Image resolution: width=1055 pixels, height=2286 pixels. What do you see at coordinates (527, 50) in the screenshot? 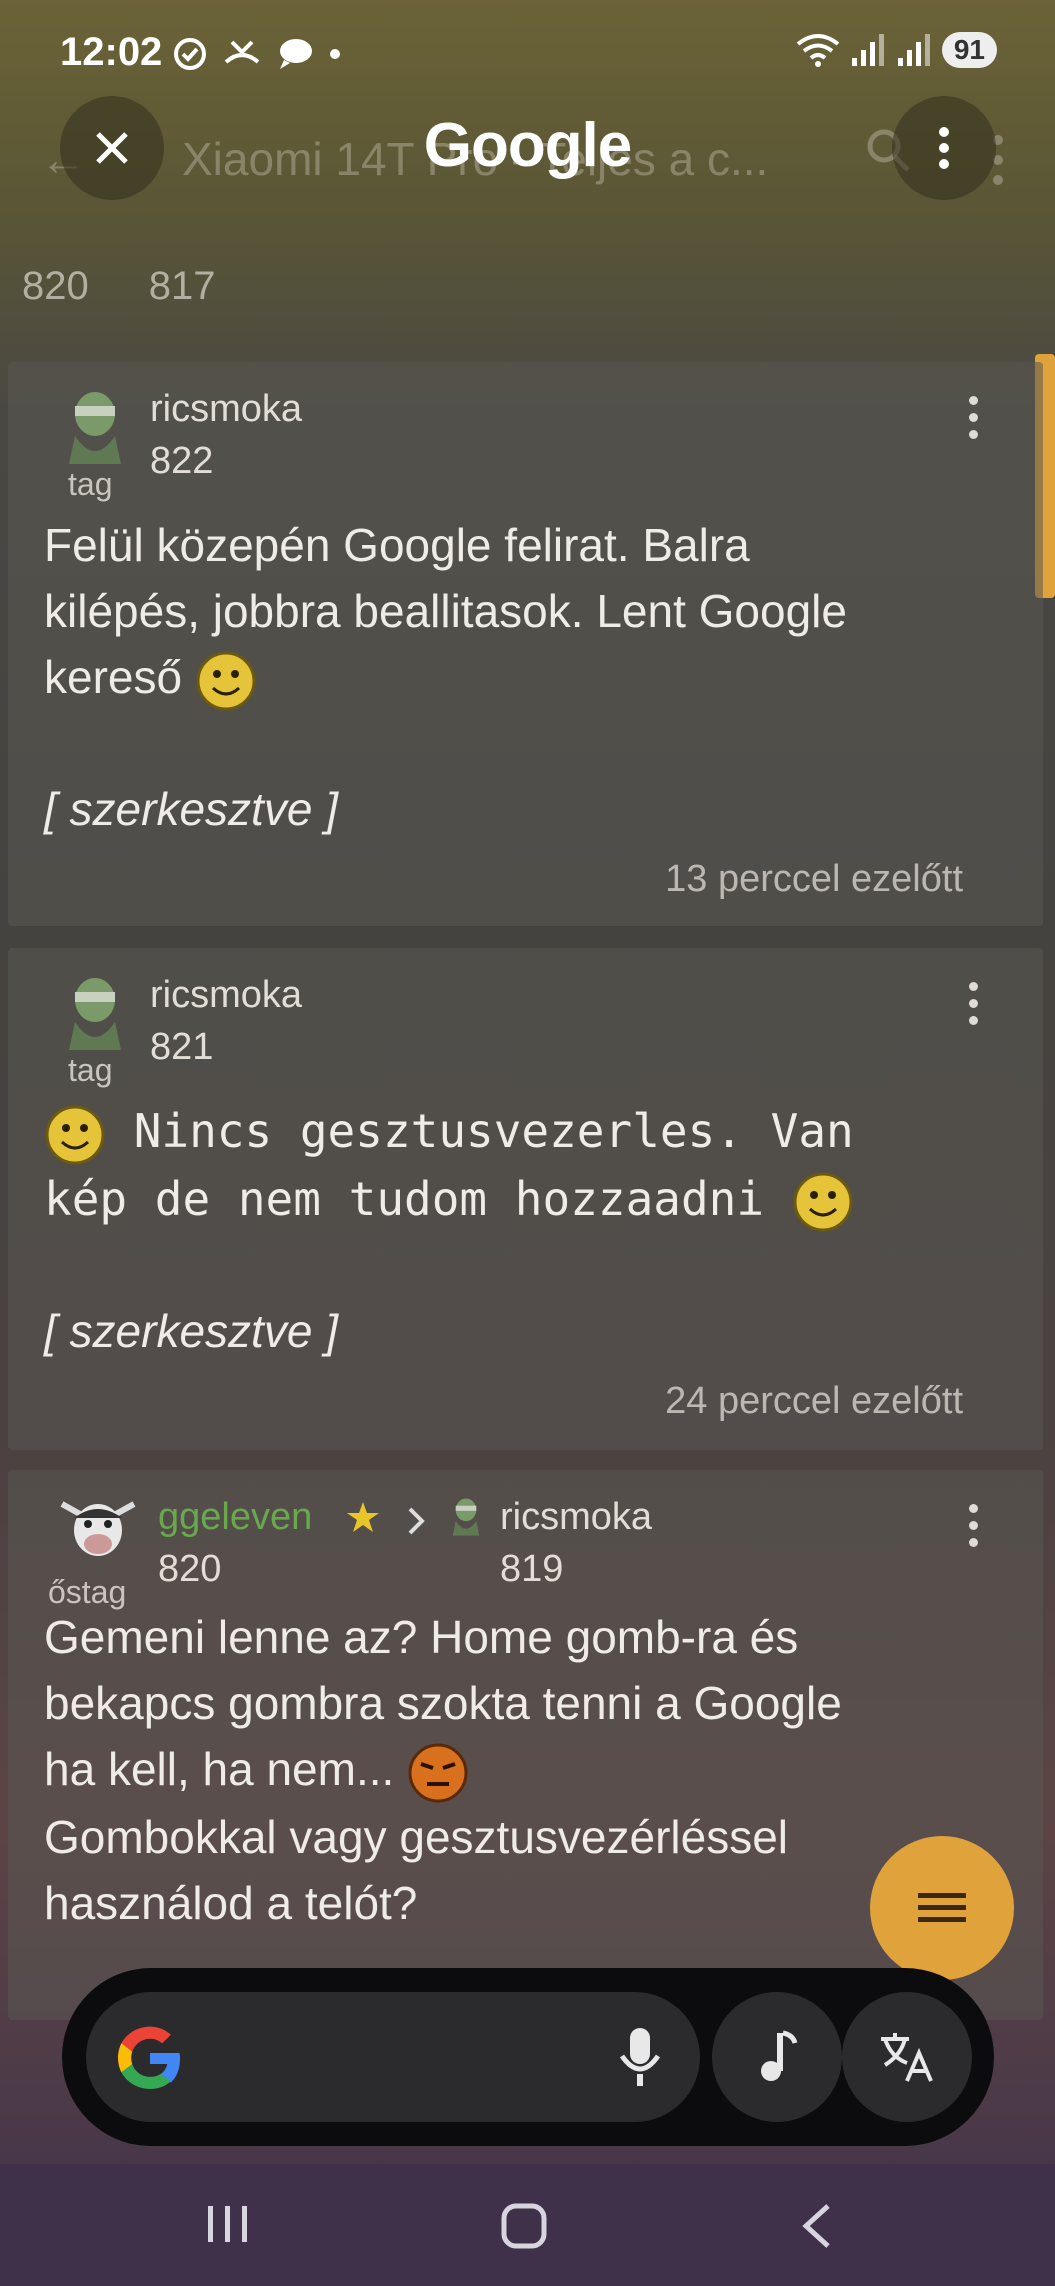
I see `status-bar: 12:02 91` at bounding box center [527, 50].